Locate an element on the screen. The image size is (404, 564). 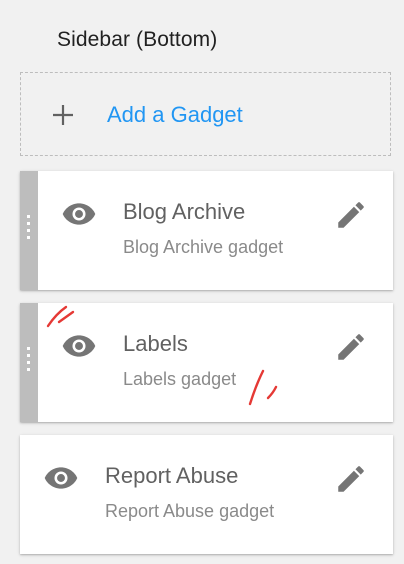
gadget-title: Blog Archive is located at coordinates (184, 211).